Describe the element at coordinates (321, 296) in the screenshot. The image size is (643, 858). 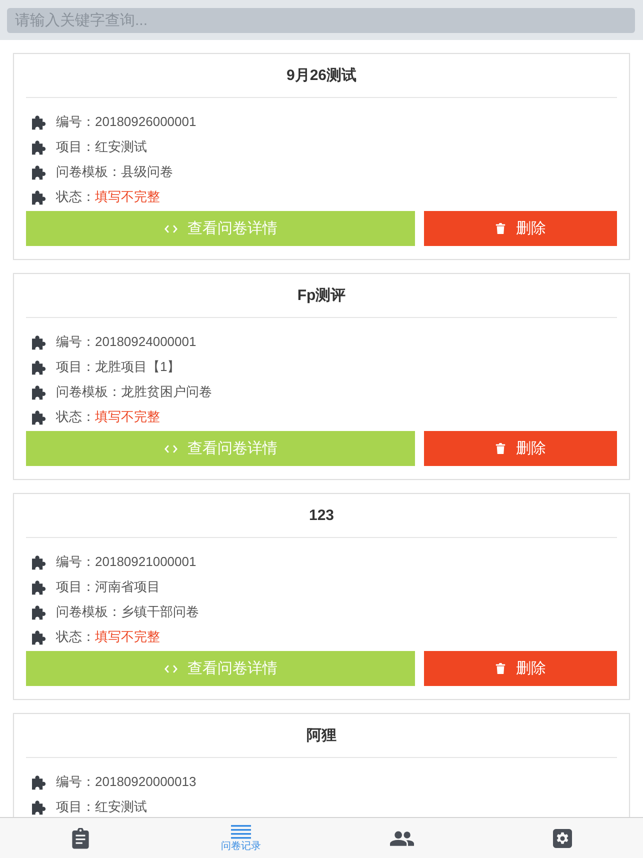
I see `record-title: Fp测评` at that location.